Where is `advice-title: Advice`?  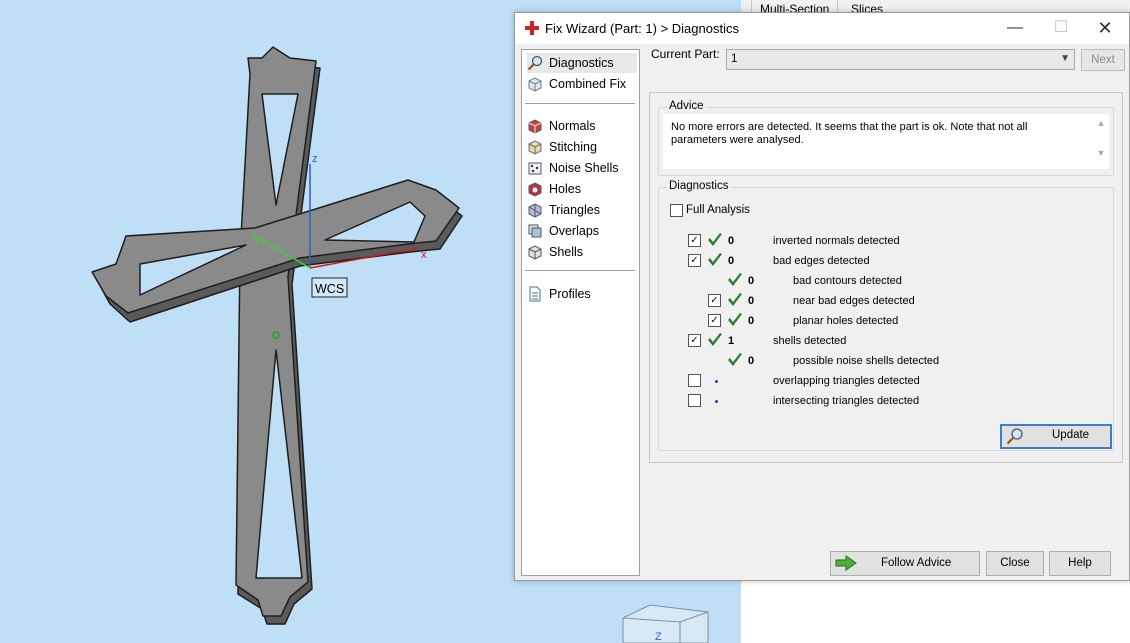 advice-title: Advice is located at coordinates (686, 106).